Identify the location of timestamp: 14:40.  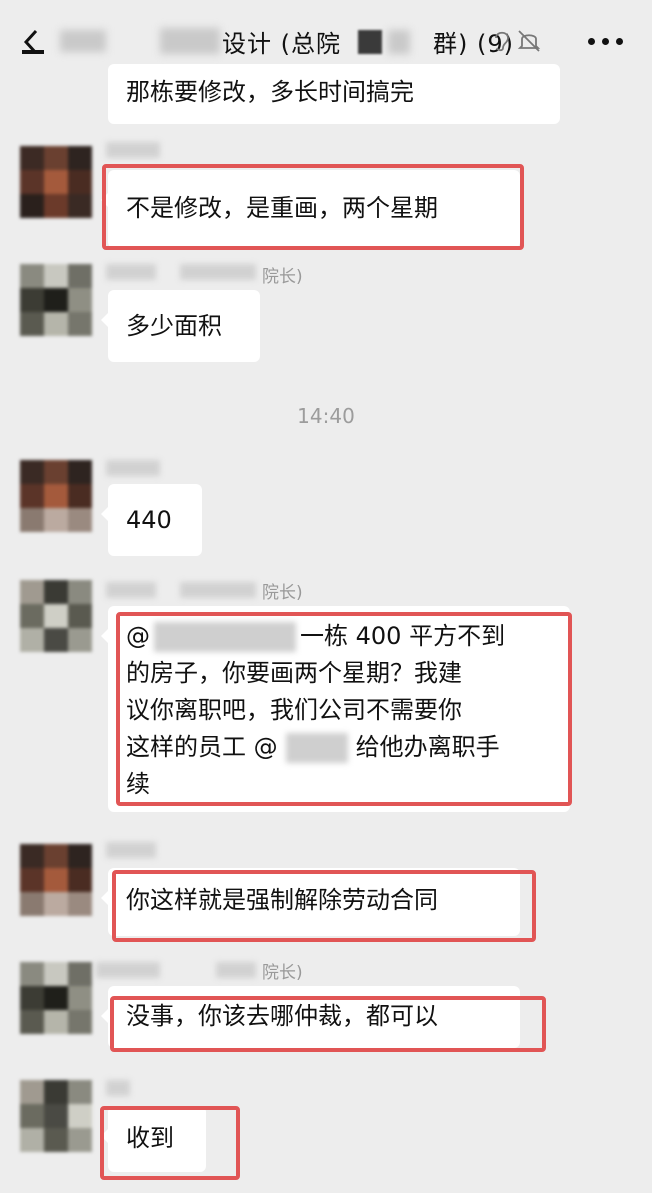
(326, 416).